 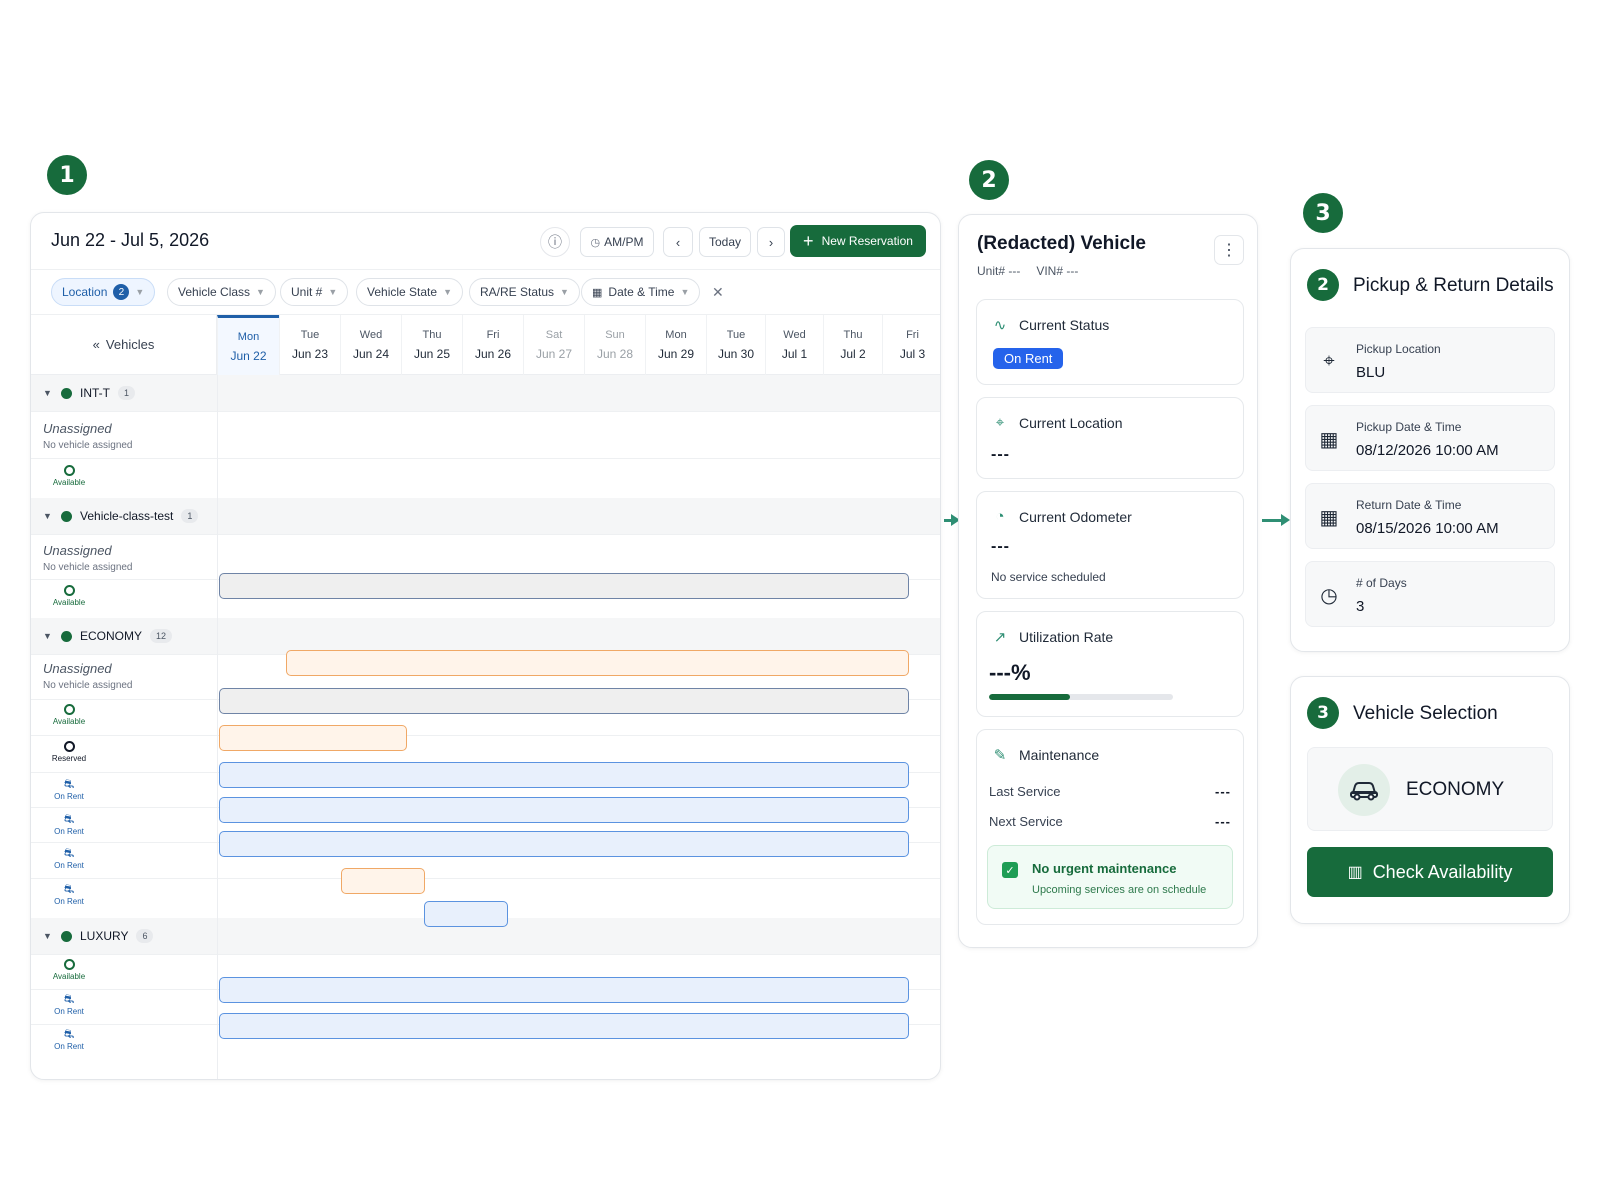 I want to click on flow-arrow-right, so click(x=952, y=520).